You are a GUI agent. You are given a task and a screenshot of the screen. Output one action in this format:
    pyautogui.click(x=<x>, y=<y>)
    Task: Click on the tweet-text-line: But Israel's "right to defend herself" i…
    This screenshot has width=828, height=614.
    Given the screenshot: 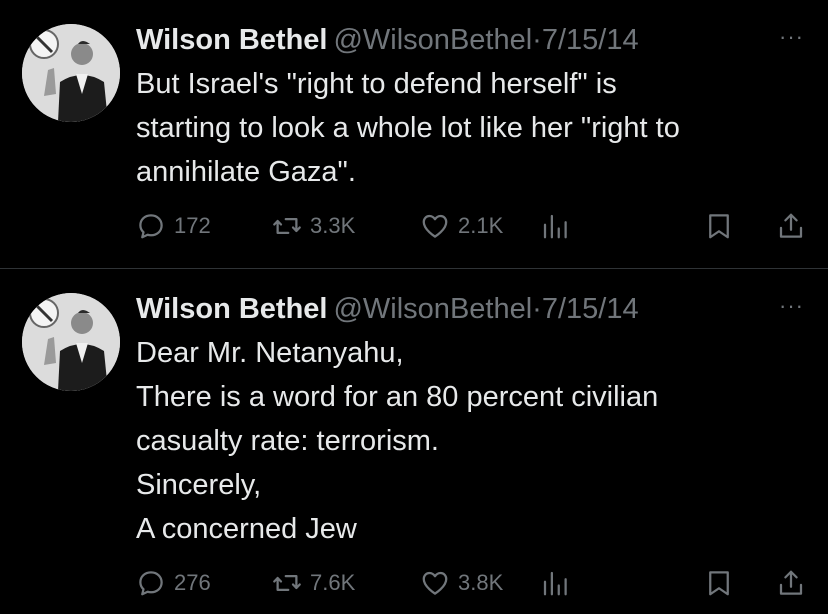 What is the action you would take?
    pyautogui.click(x=376, y=84)
    